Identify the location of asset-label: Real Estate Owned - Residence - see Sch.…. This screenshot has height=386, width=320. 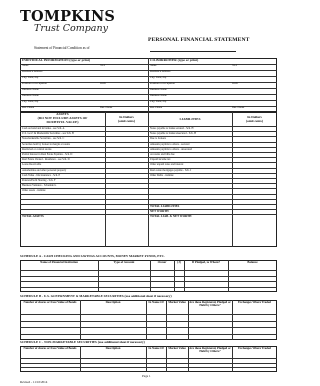
(46, 160).